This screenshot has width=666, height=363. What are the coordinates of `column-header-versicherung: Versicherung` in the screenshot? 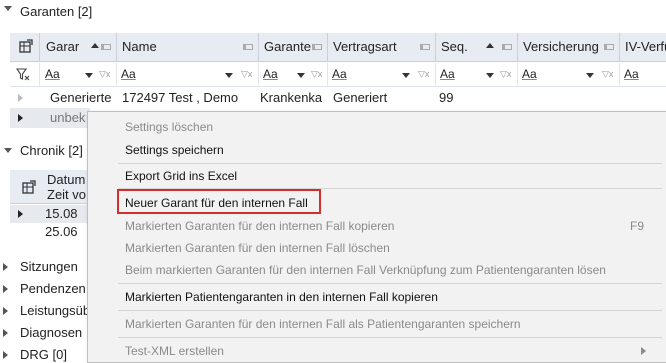 It's located at (569, 47).